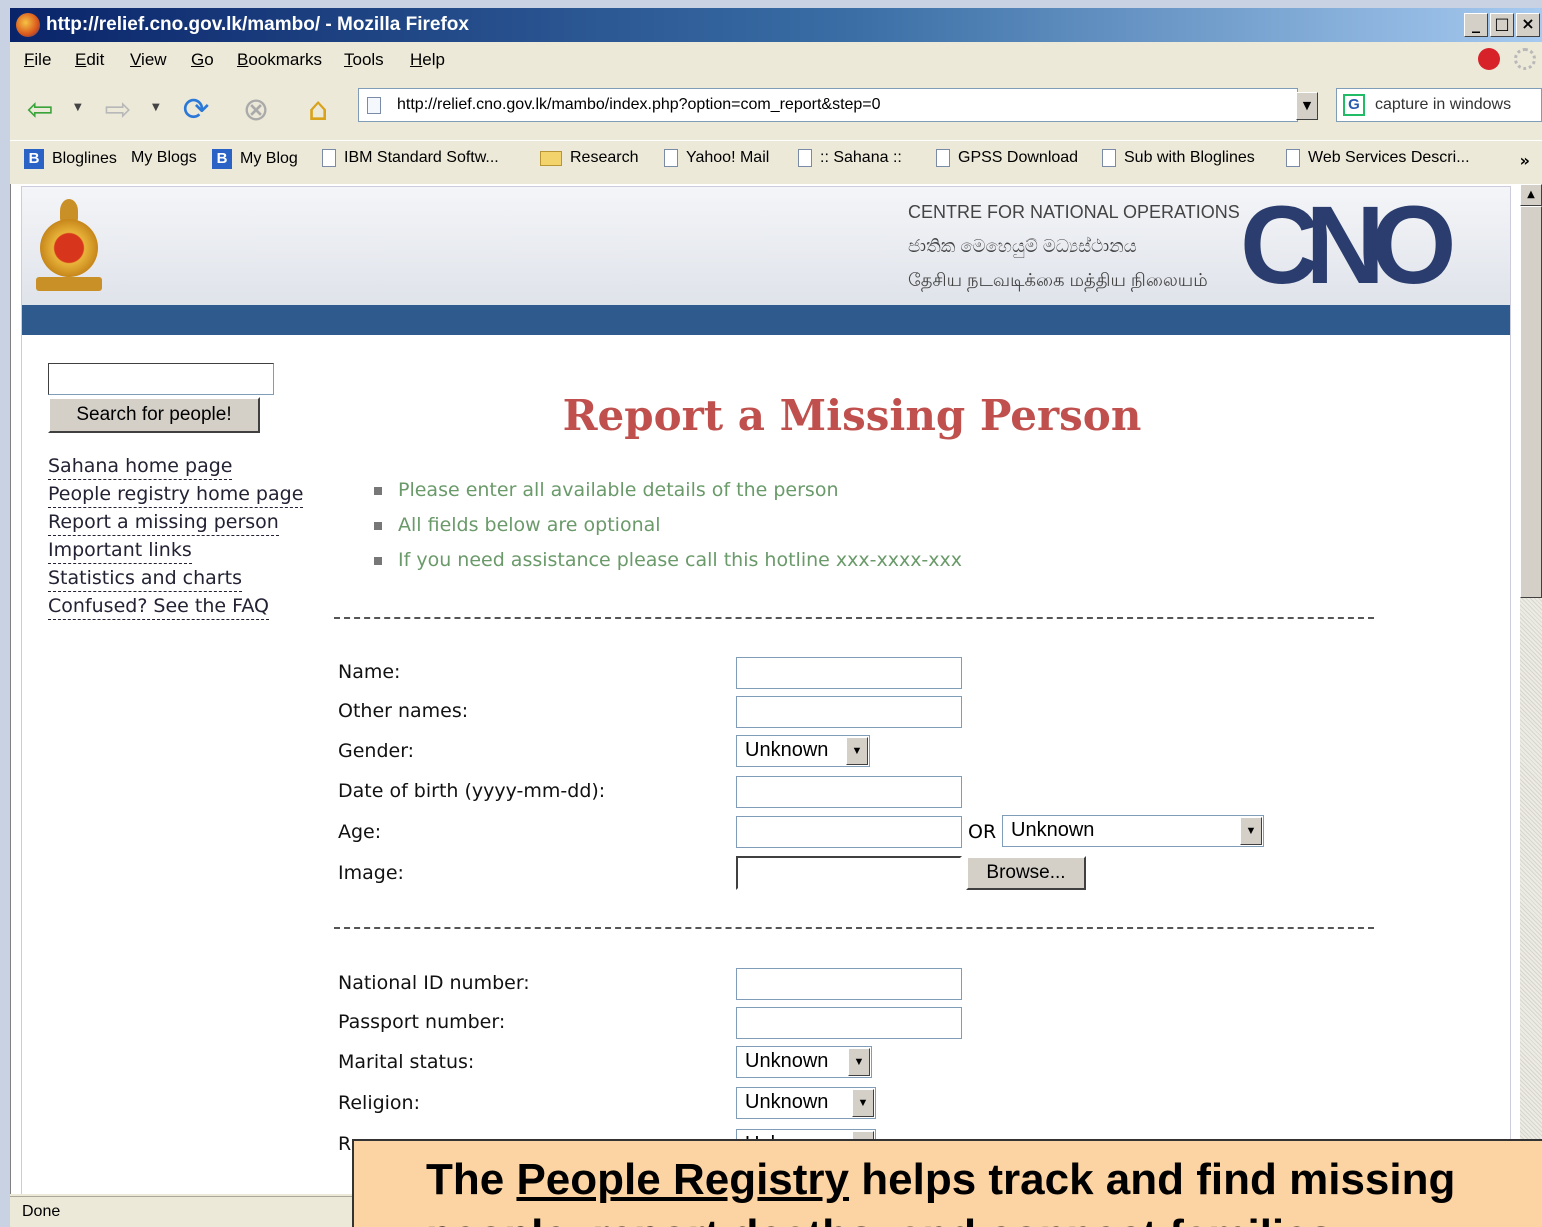 This screenshot has height=1227, width=1542. What do you see at coordinates (40, 109) in the screenshot?
I see `back-icon: ⇦` at bounding box center [40, 109].